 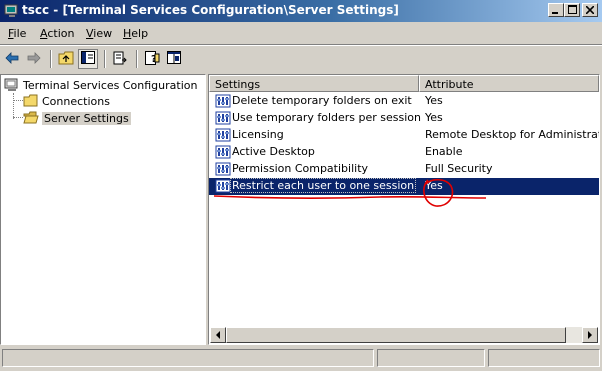 What do you see at coordinates (135, 33) in the screenshot?
I see `menu-help: Help` at bounding box center [135, 33].